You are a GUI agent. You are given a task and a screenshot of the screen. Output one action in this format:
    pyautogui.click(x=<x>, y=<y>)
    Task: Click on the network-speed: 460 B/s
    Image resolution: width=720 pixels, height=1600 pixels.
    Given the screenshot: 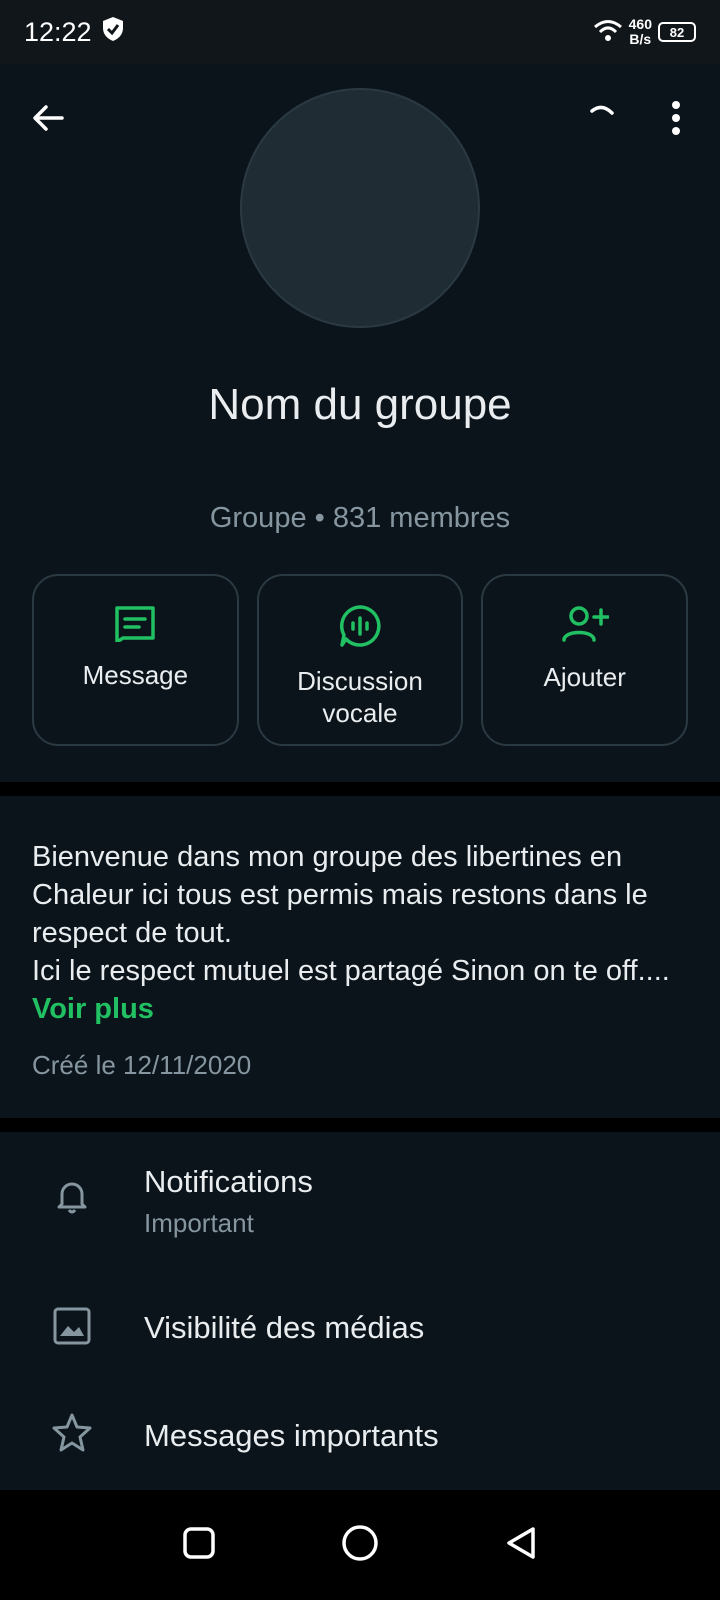 What is the action you would take?
    pyautogui.click(x=640, y=31)
    